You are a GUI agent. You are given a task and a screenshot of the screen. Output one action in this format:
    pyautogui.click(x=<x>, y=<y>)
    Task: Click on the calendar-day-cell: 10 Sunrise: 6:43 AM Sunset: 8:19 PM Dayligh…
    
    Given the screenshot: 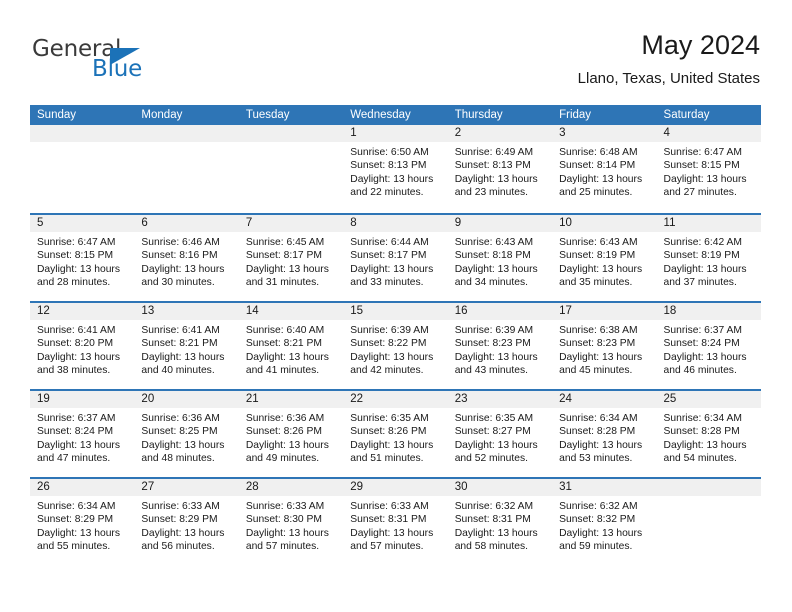 What is the action you would take?
    pyautogui.click(x=604, y=258)
    